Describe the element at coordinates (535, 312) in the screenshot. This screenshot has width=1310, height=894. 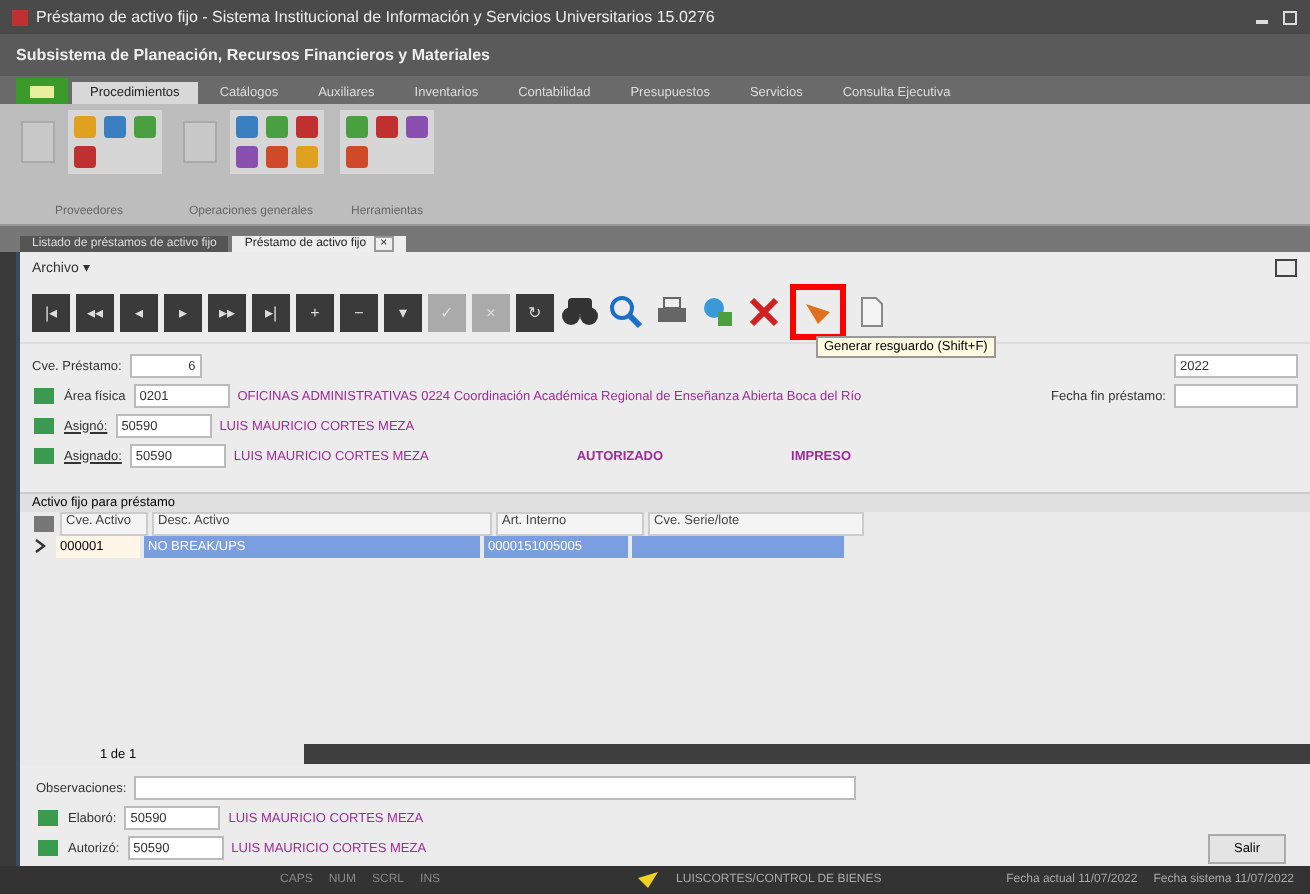
I see `navigation-button: ↻` at that location.